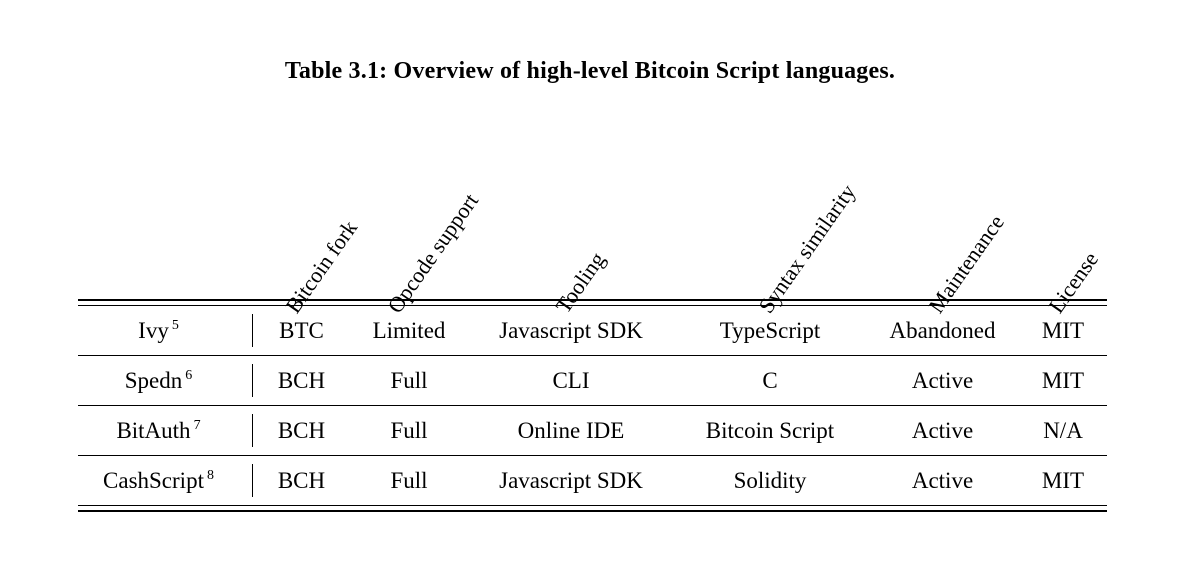 The image size is (1180, 572). What do you see at coordinates (153, 430) in the screenshot?
I see `language-name: BitAuth` at bounding box center [153, 430].